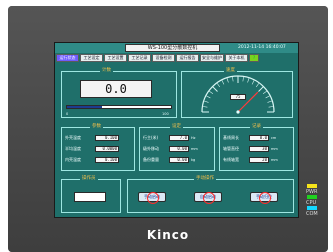 The height and width of the screenshot is (252, 333). What do you see at coordinates (312, 214) in the screenshot?
I see `com-label: COM` at bounding box center [312, 214].